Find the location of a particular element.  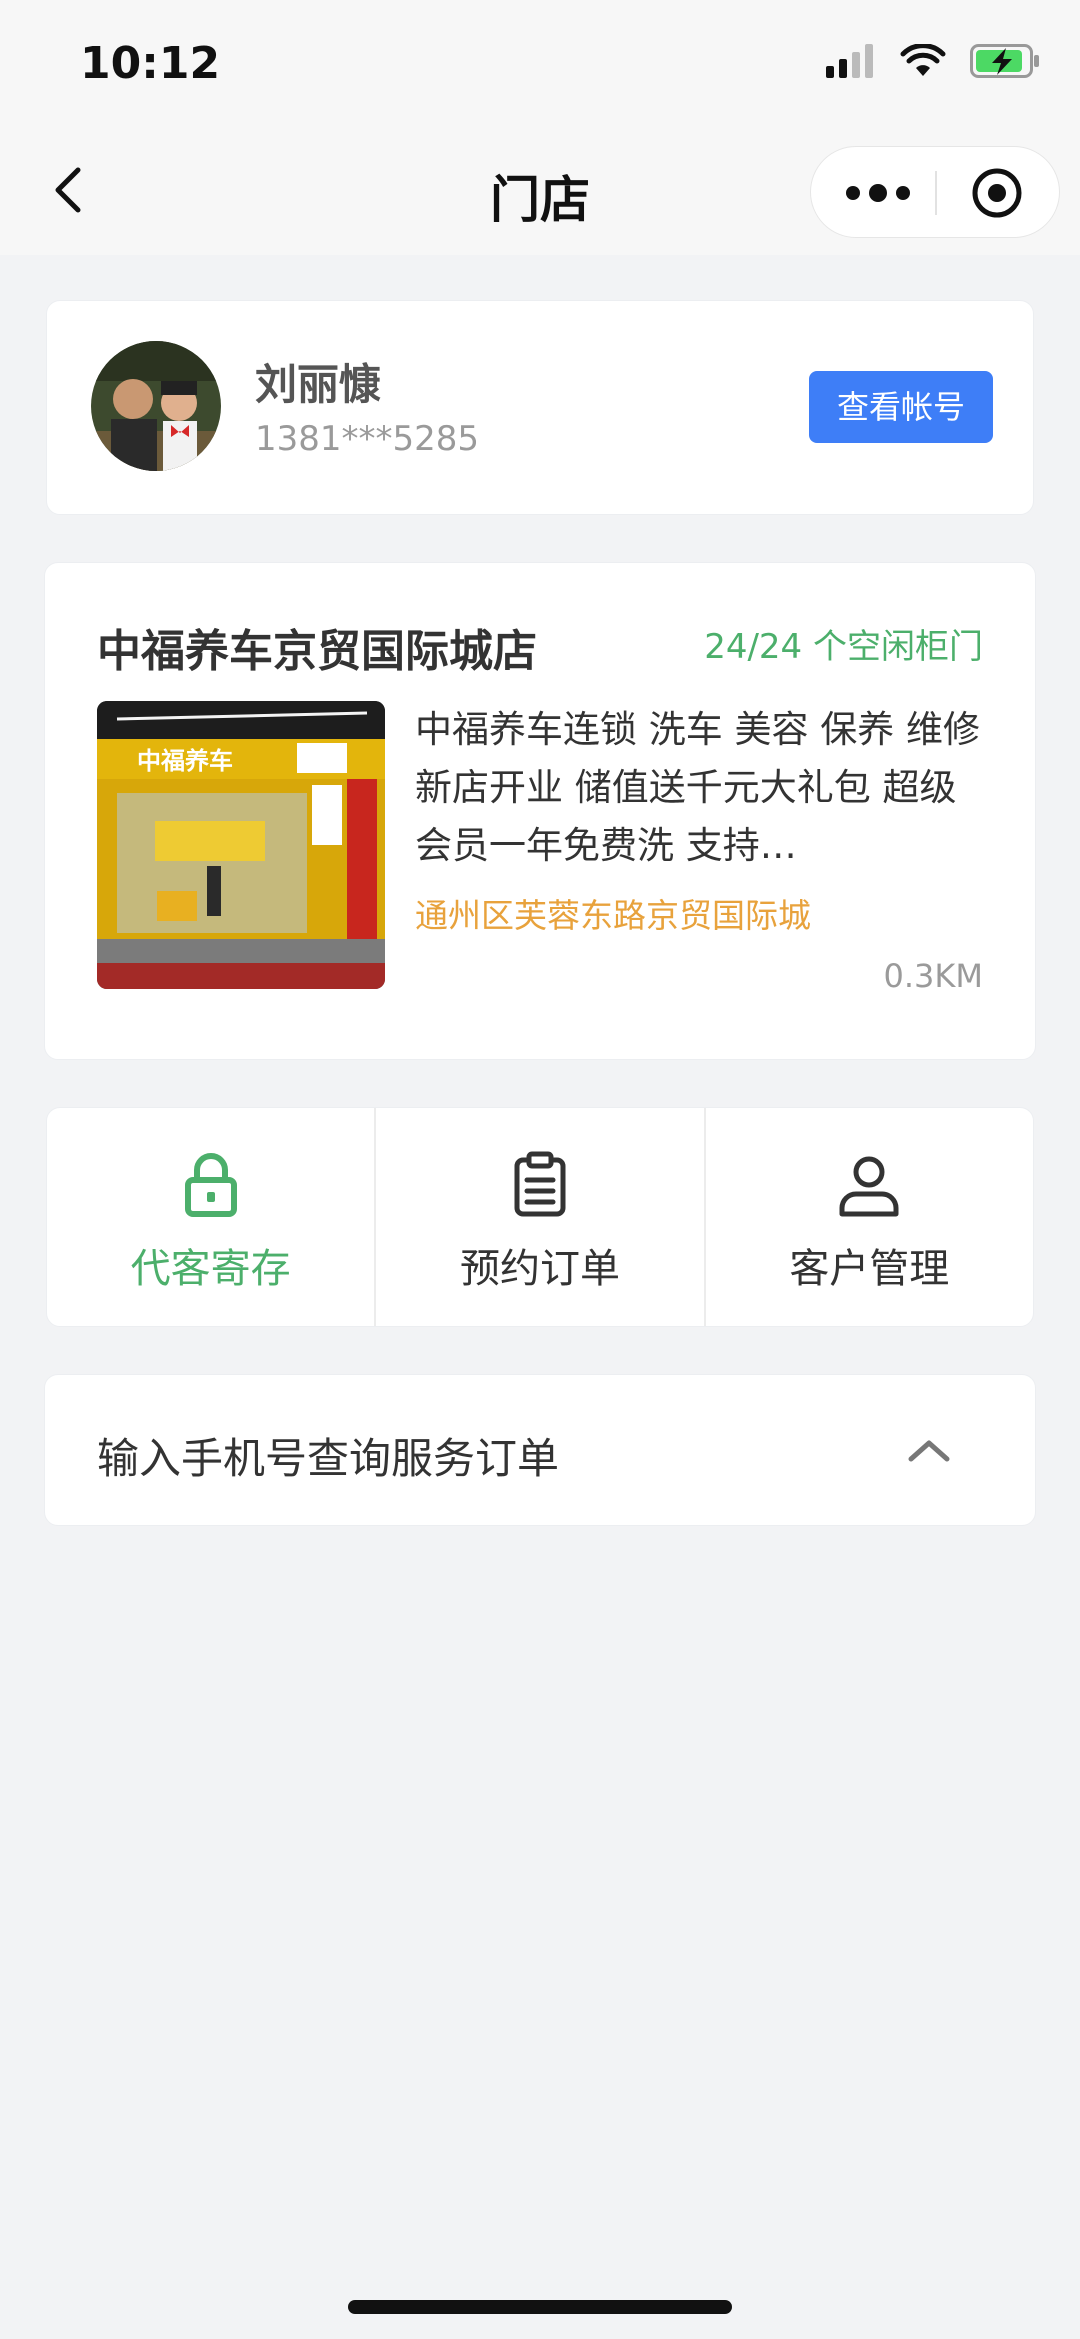

more-options-icon is located at coordinates (878, 193).